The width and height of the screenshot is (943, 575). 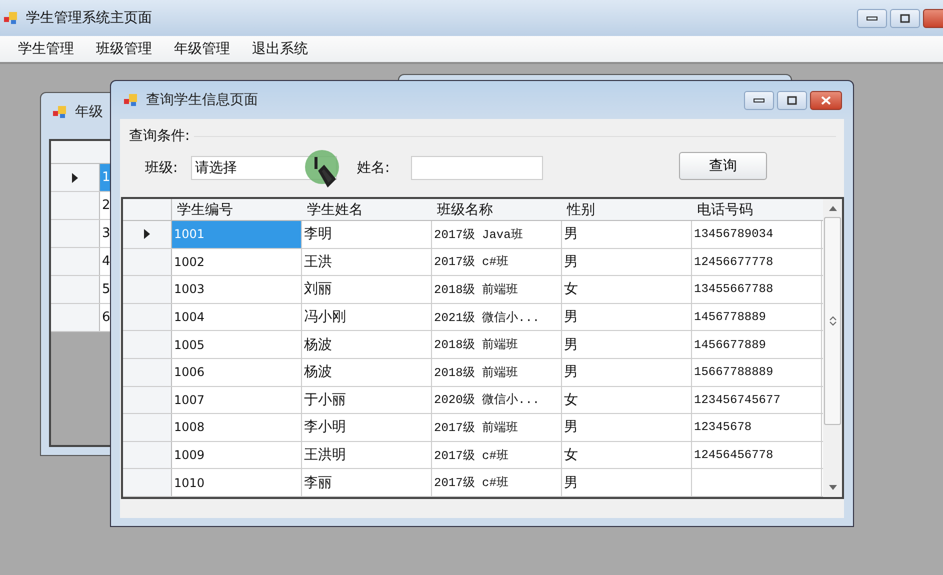 I want to click on table-cell: 1002, so click(x=237, y=262).